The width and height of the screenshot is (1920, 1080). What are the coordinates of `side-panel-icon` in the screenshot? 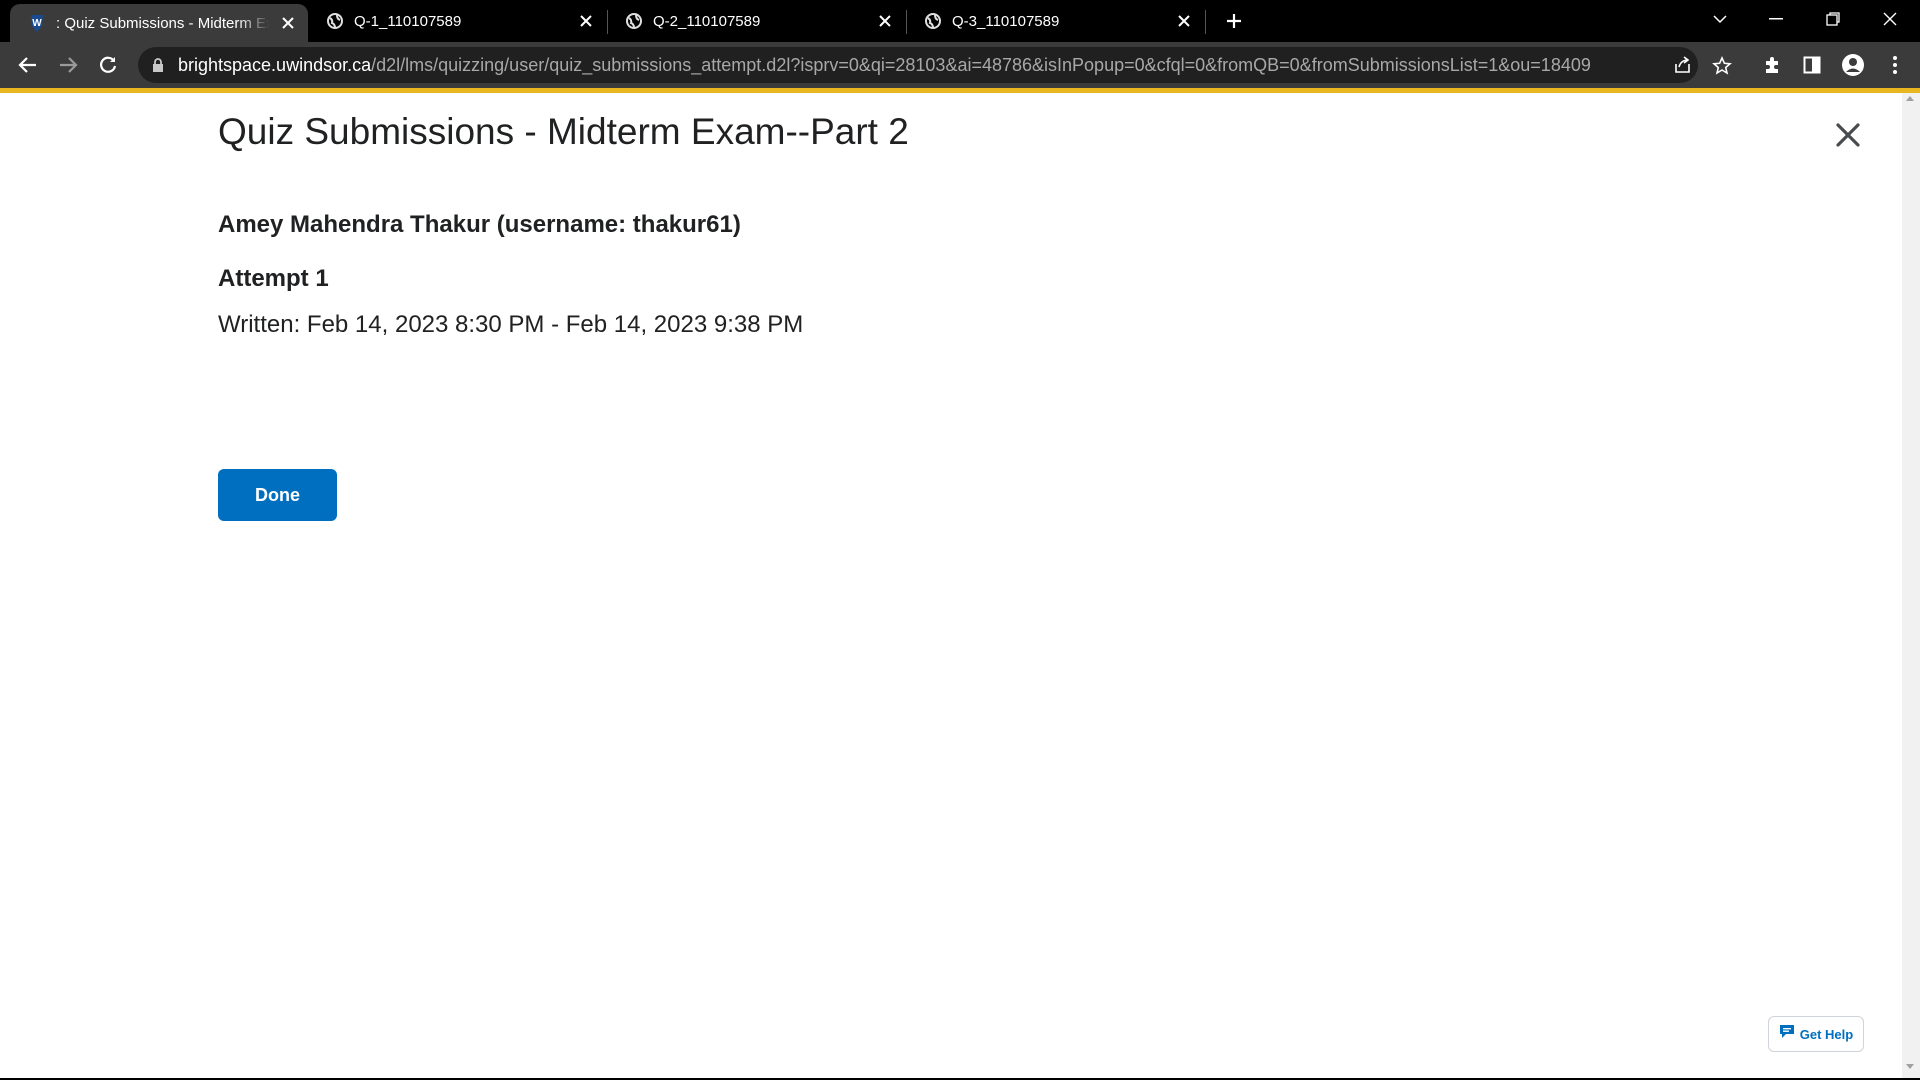 It's located at (1812, 65).